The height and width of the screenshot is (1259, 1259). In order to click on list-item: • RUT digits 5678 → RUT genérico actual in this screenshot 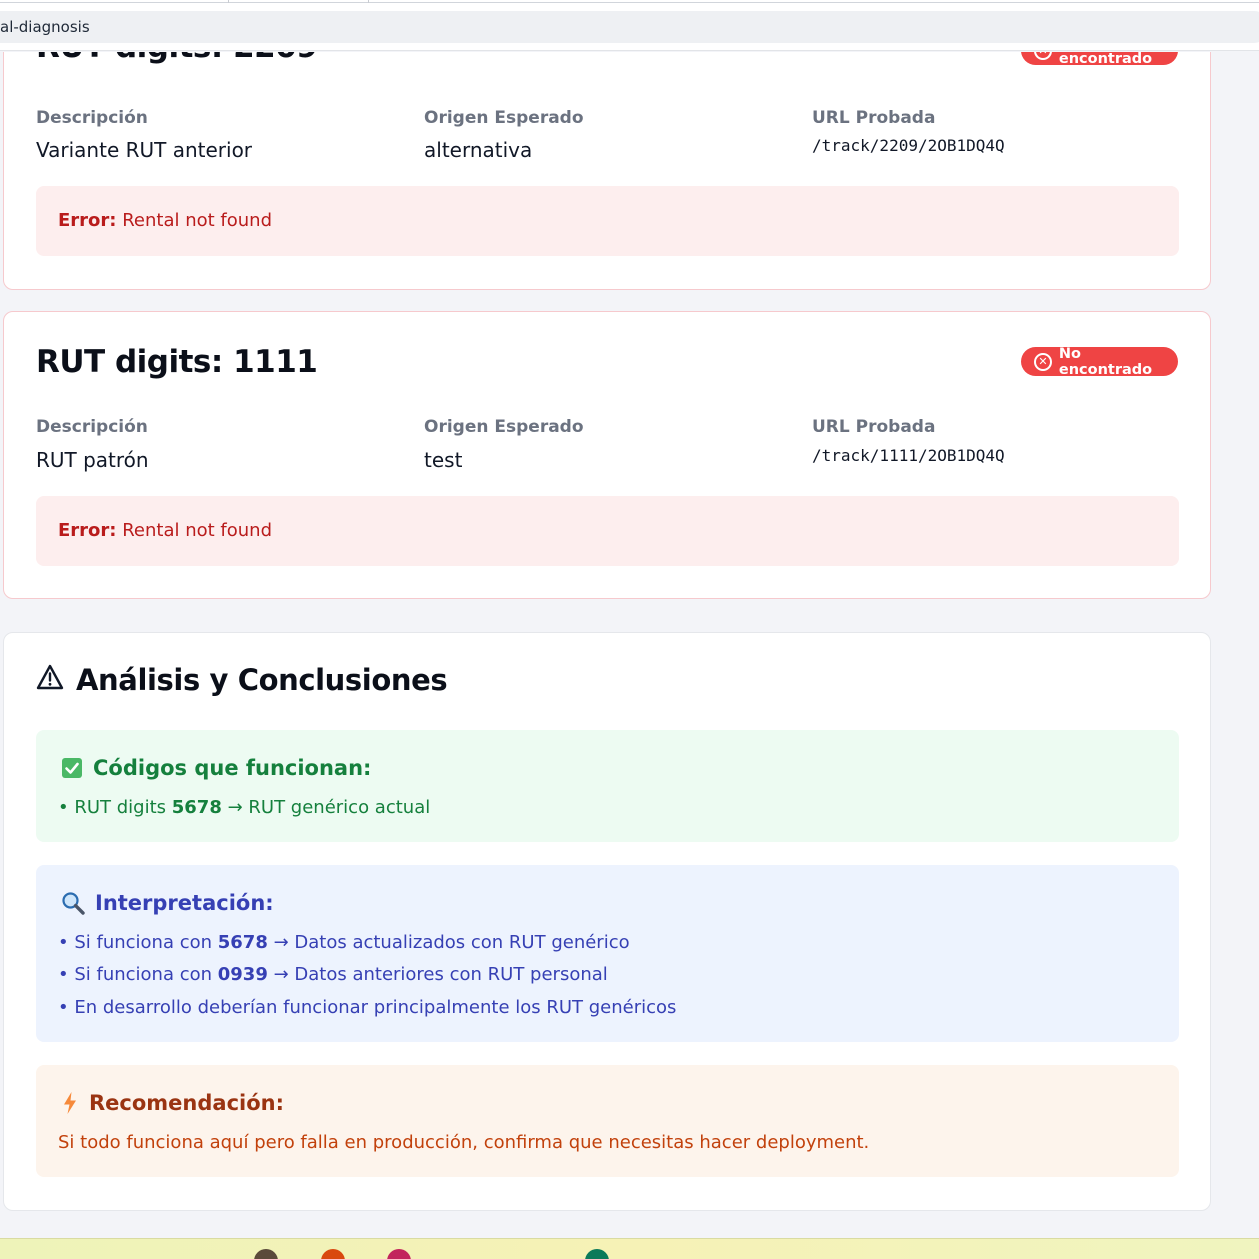, I will do `click(244, 807)`.